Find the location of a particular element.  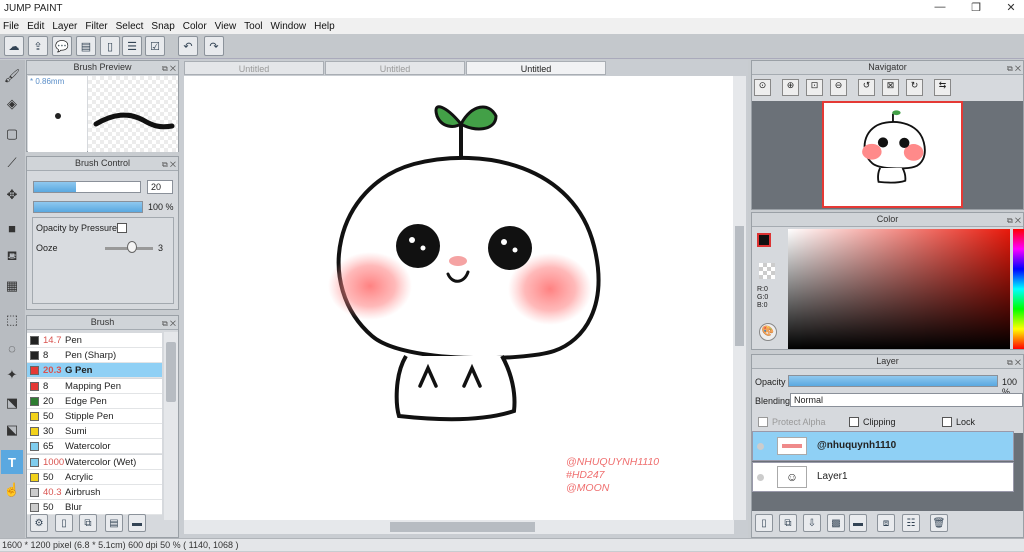

import-layer-icon: ⇩ is located at coordinates (812, 523).